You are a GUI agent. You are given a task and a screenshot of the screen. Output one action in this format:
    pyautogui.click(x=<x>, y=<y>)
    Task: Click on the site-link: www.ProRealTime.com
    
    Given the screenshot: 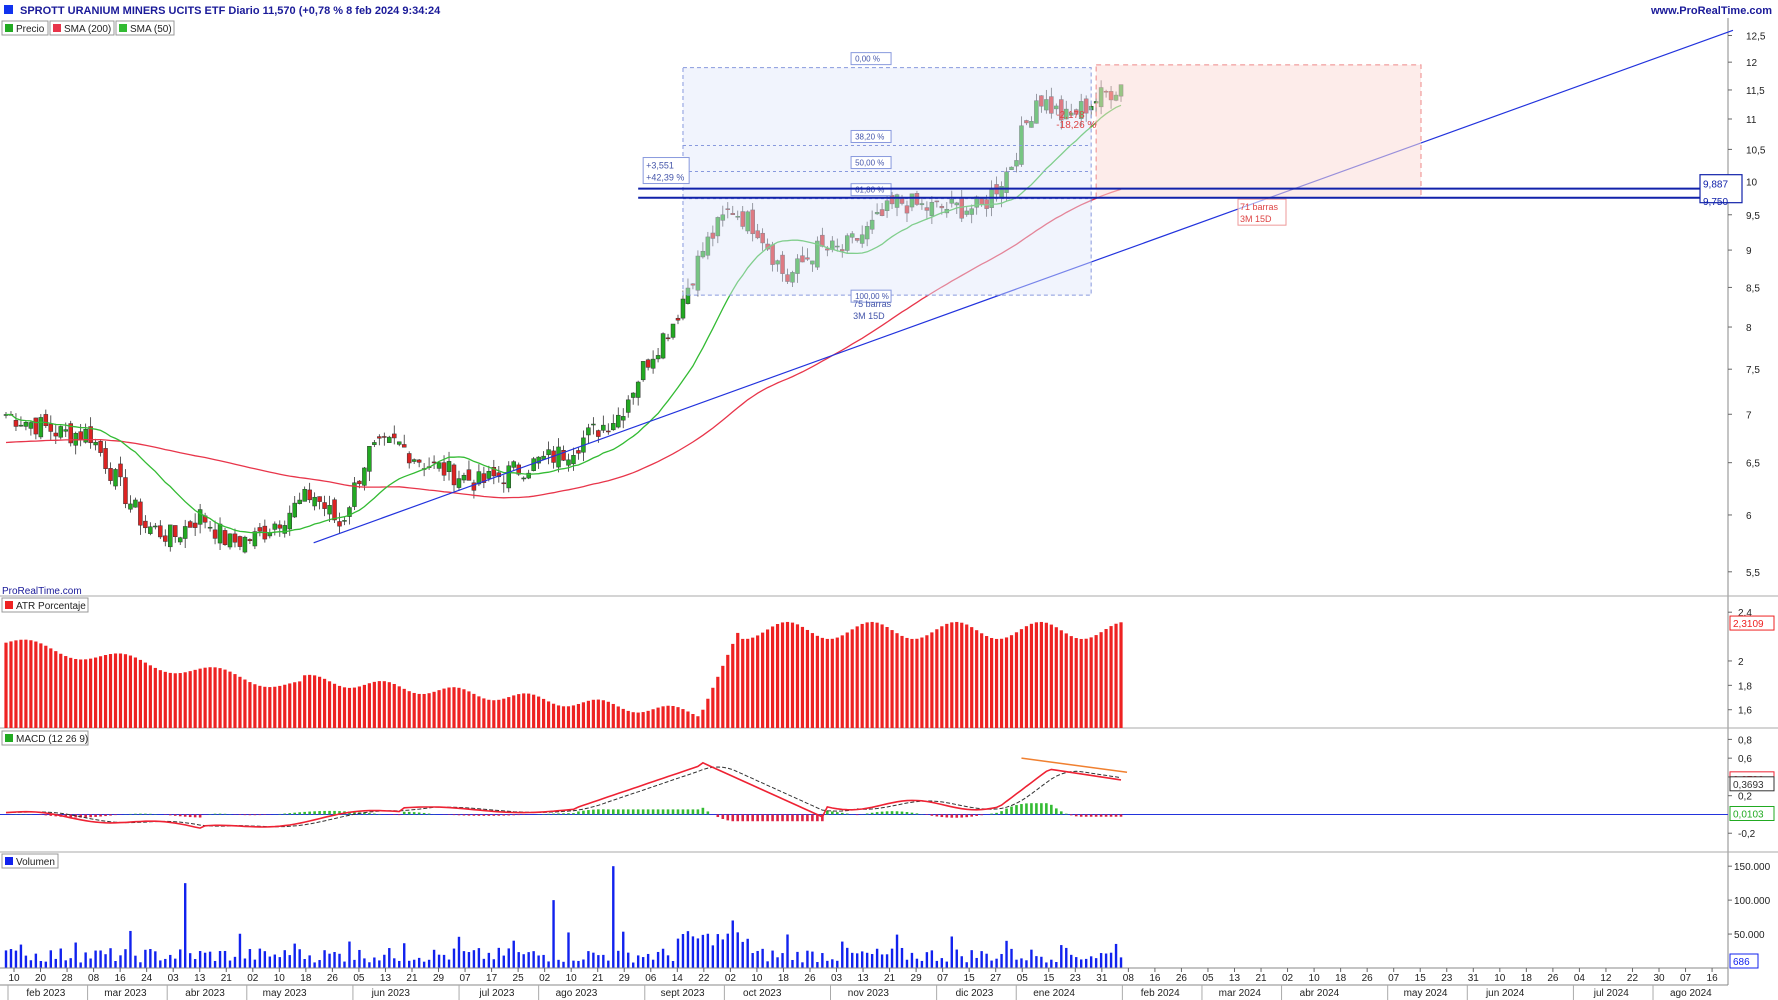 What is the action you would take?
    pyautogui.click(x=1711, y=11)
    